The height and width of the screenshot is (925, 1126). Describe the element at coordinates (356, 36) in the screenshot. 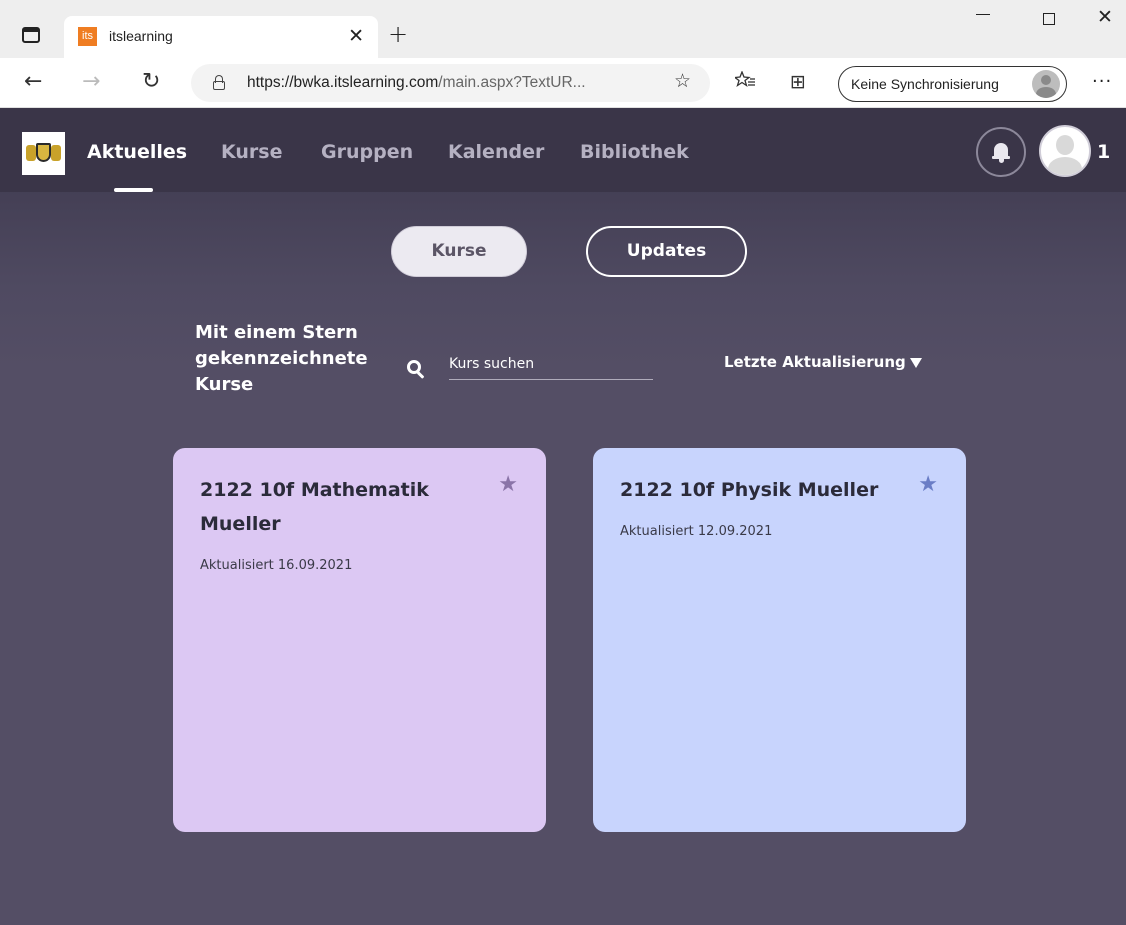

I see `tab-close-icon: ✕` at that location.